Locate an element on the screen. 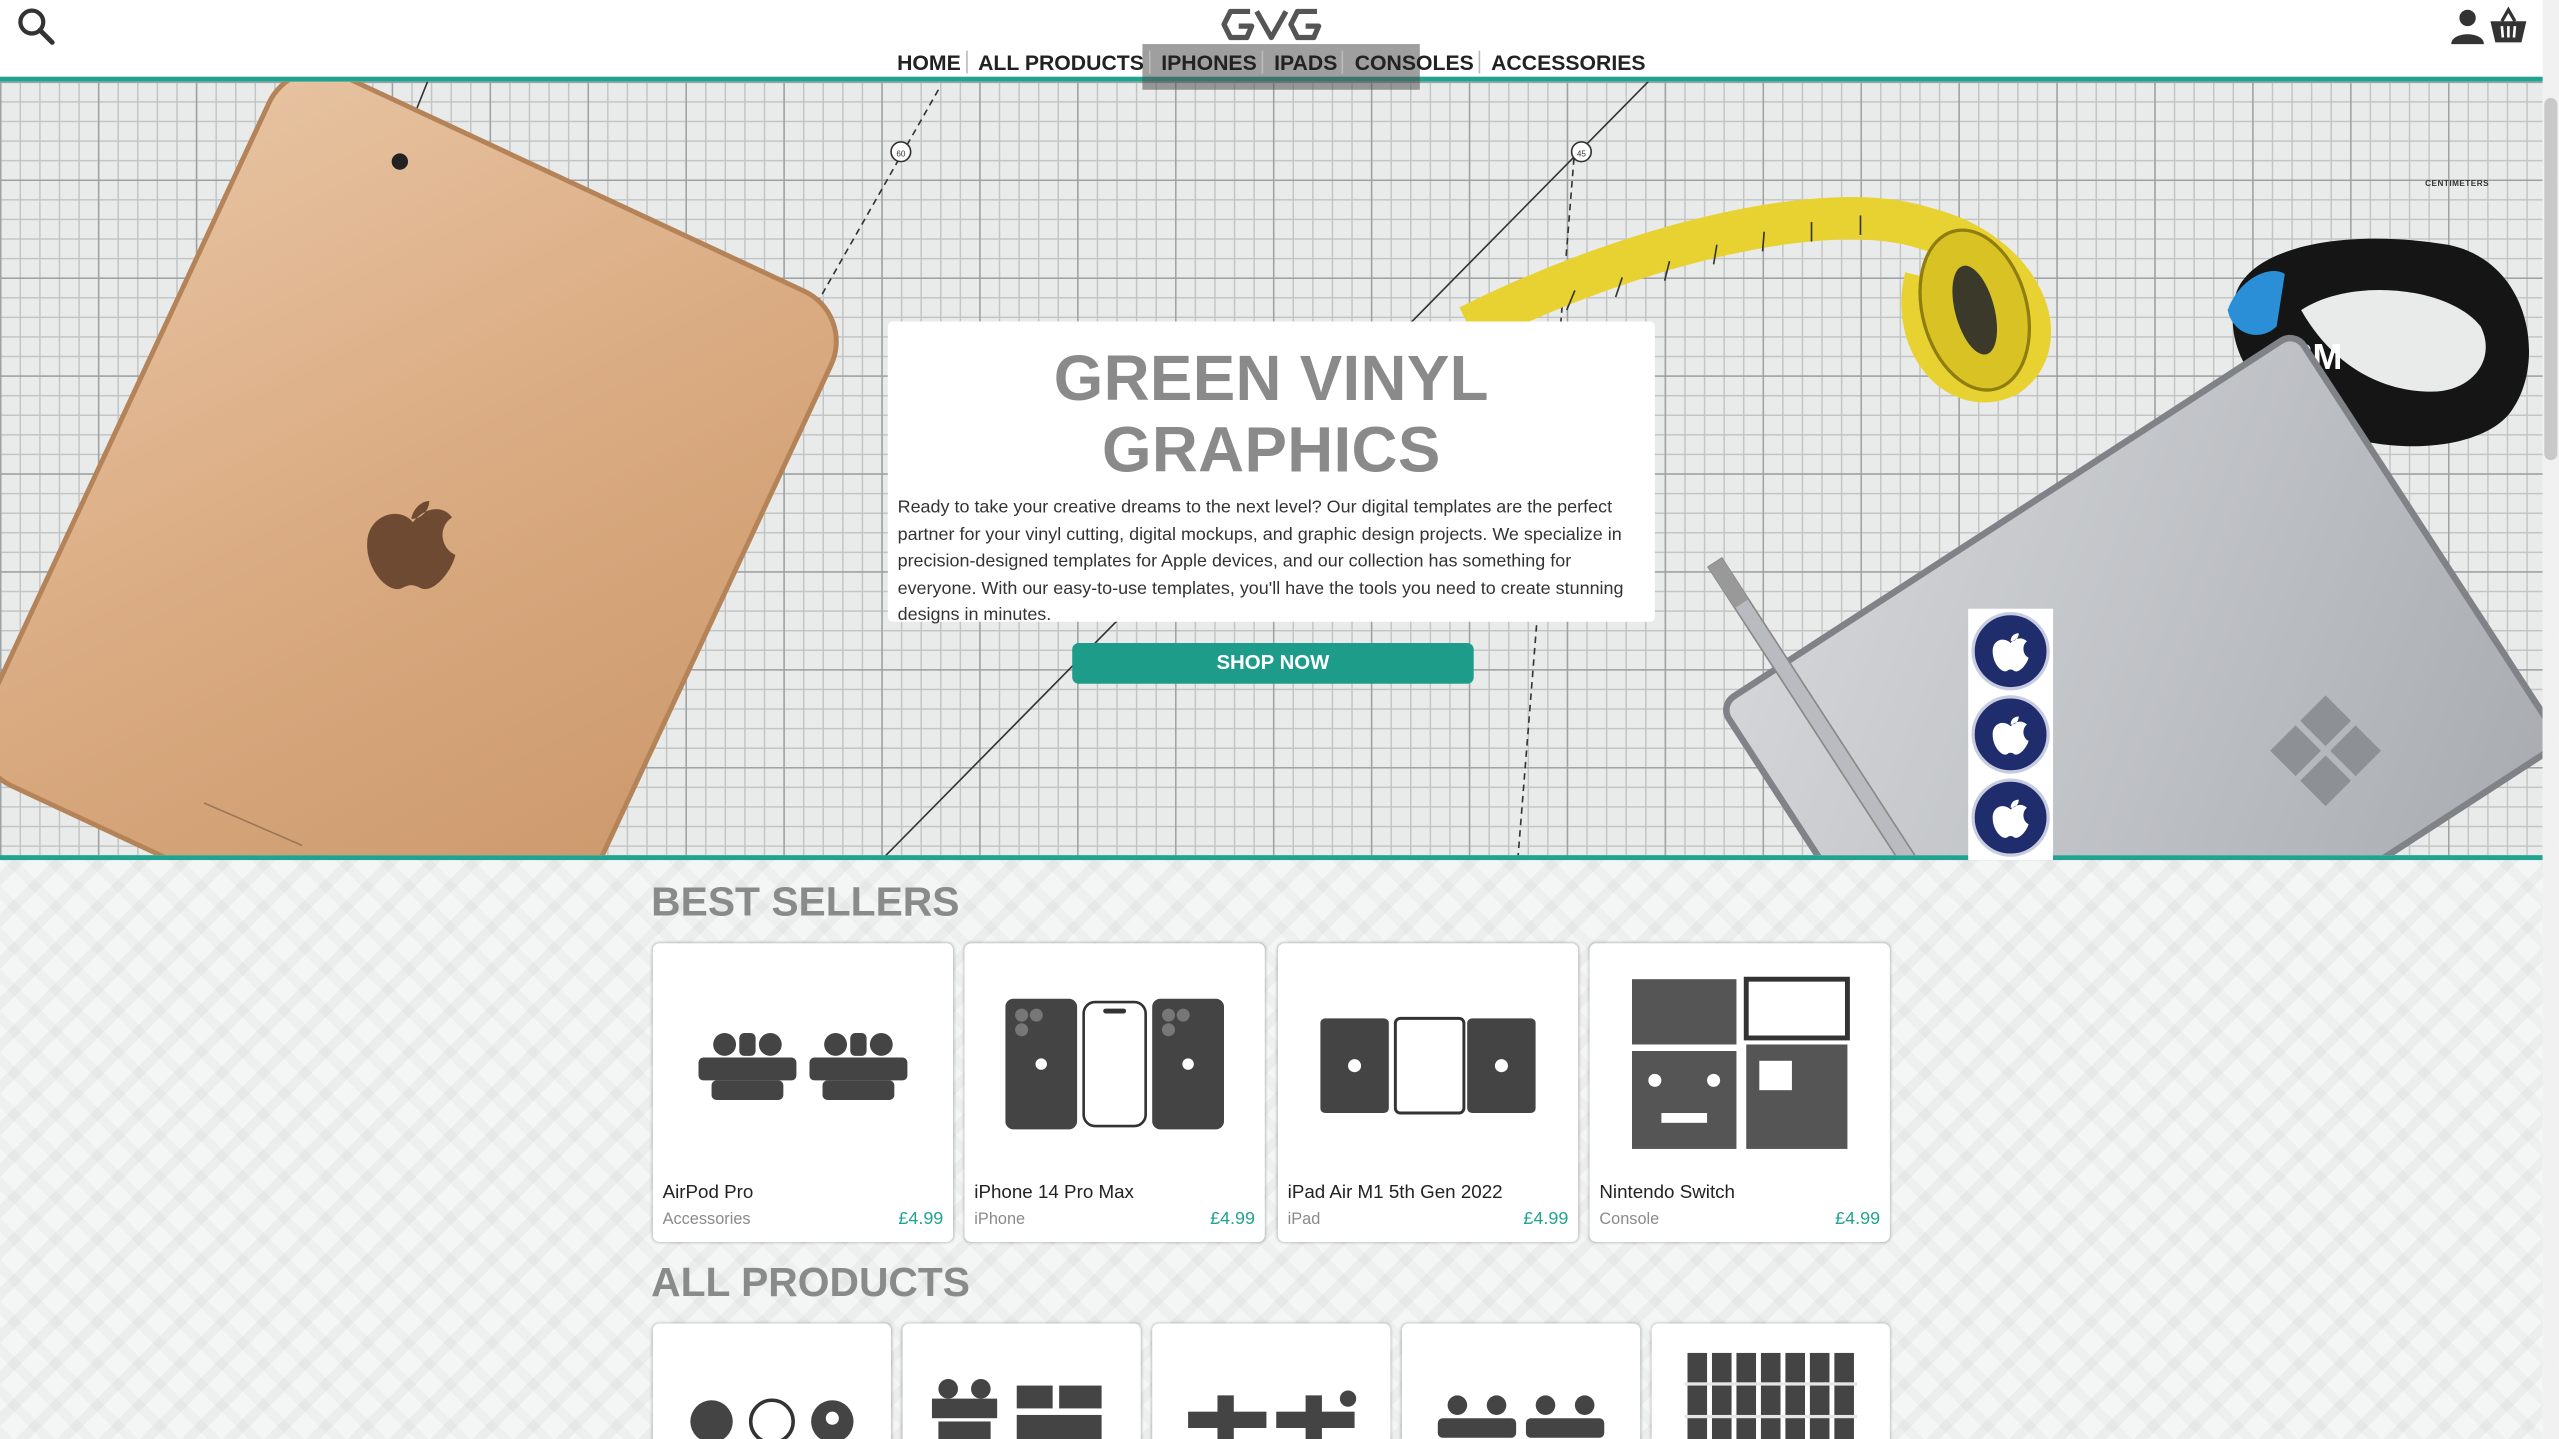 Image resolution: width=2559 pixels, height=1439 pixels. search-icon is located at coordinates (35, 26).